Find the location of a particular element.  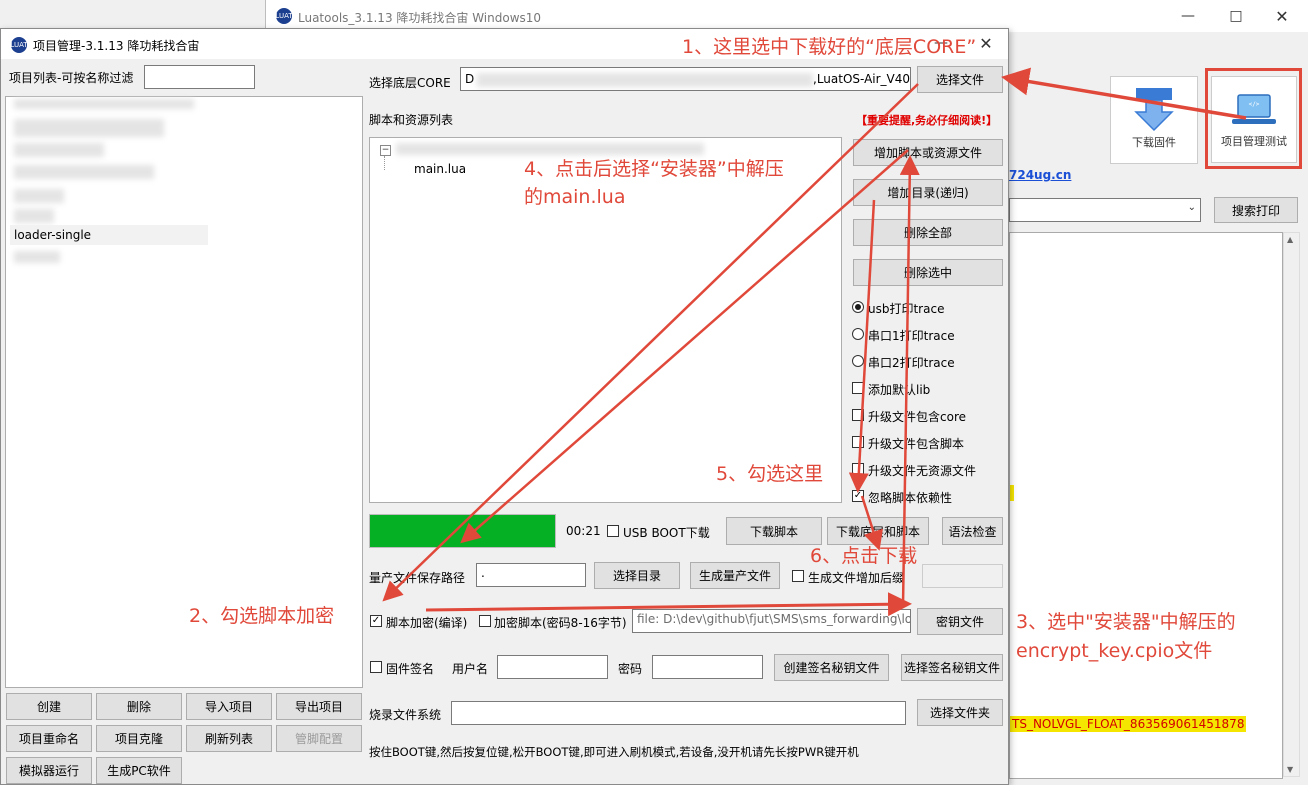

progress-bar is located at coordinates (462, 531).